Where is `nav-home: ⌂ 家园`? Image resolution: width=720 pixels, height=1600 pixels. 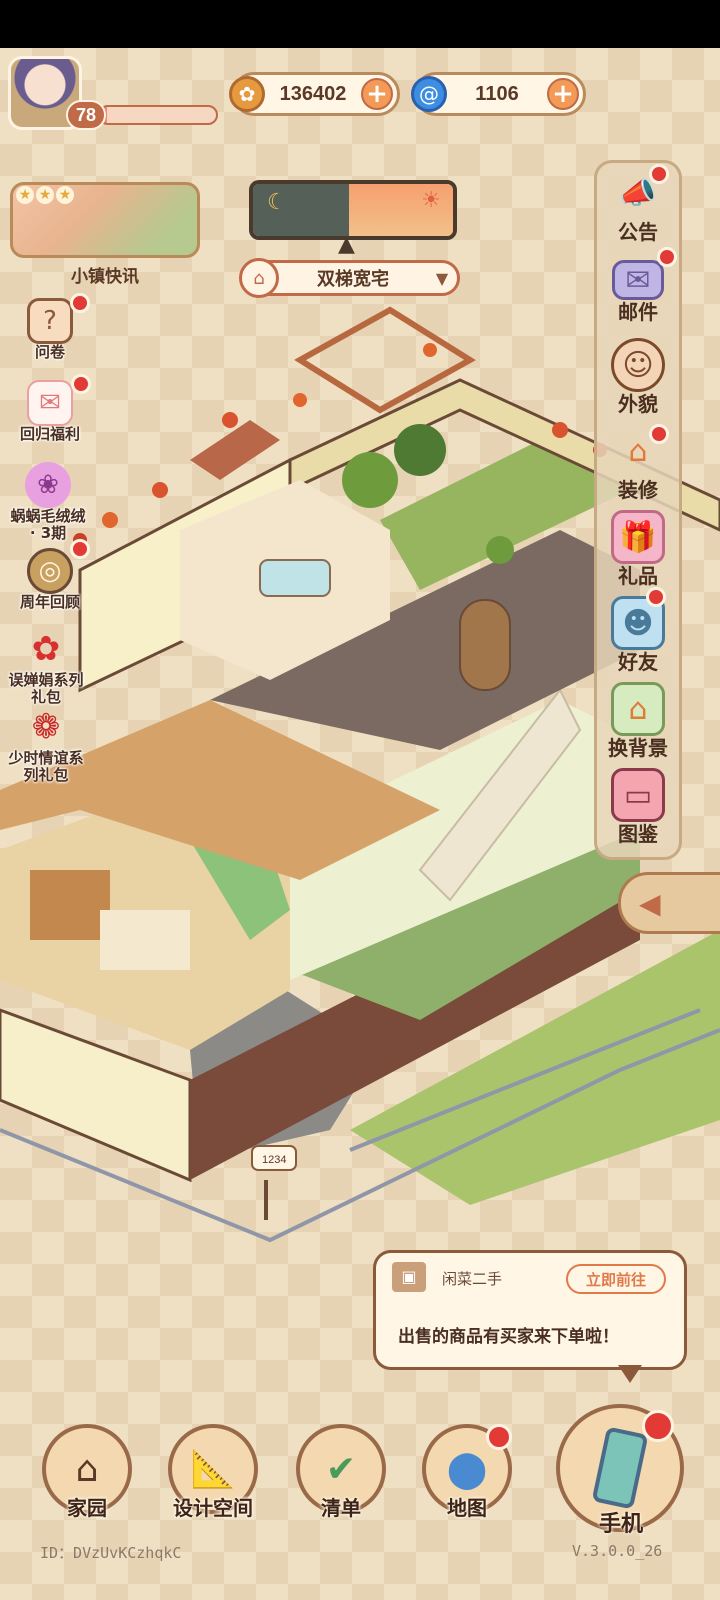
nav-home: ⌂ 家园 is located at coordinates (87, 1472).